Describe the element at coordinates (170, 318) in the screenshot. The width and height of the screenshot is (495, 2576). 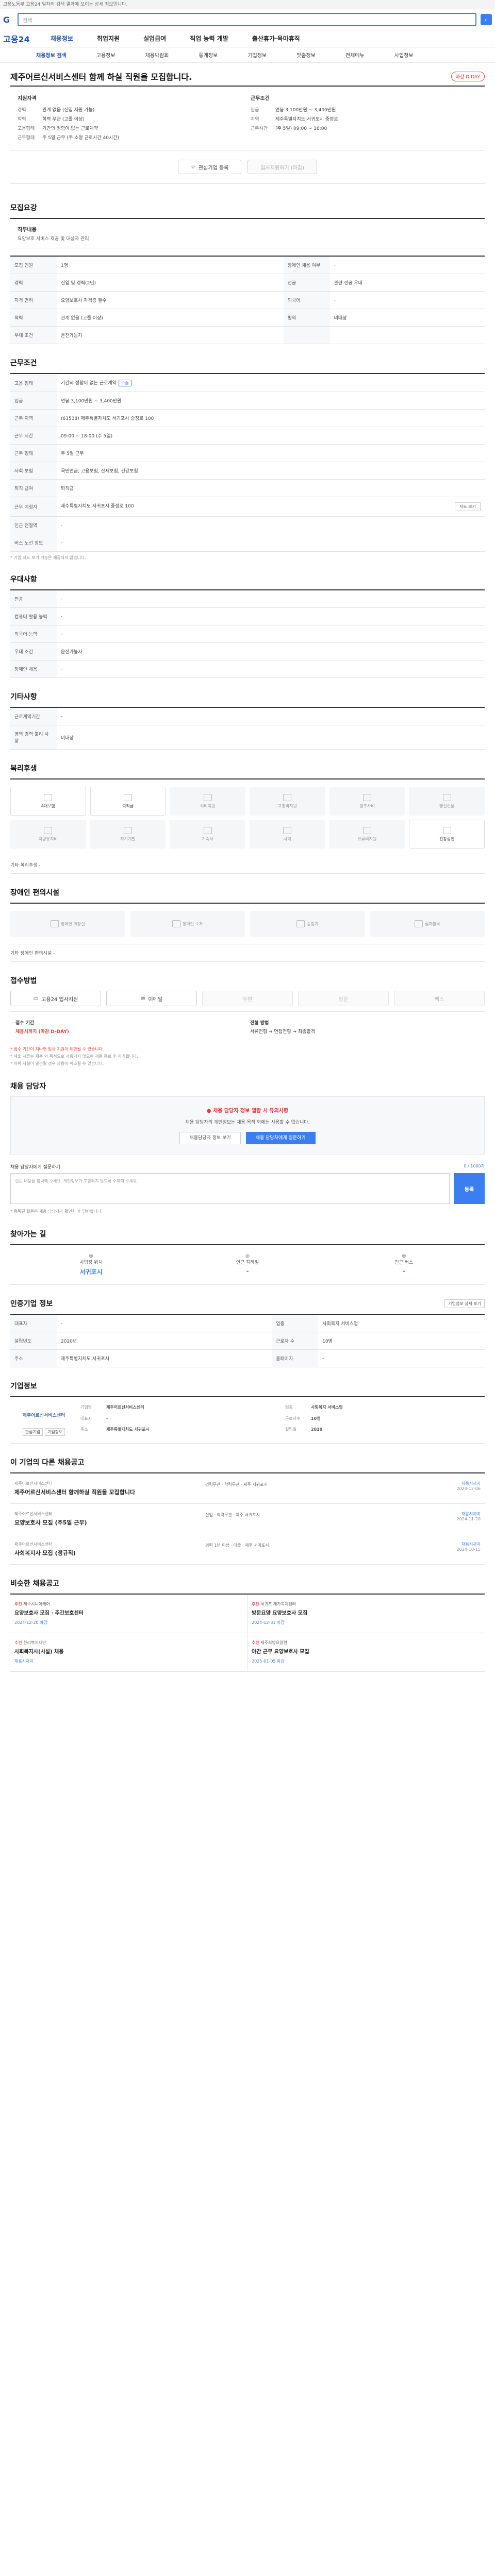
I see `table-value: 관계 없음 (고졸 이상)` at that location.